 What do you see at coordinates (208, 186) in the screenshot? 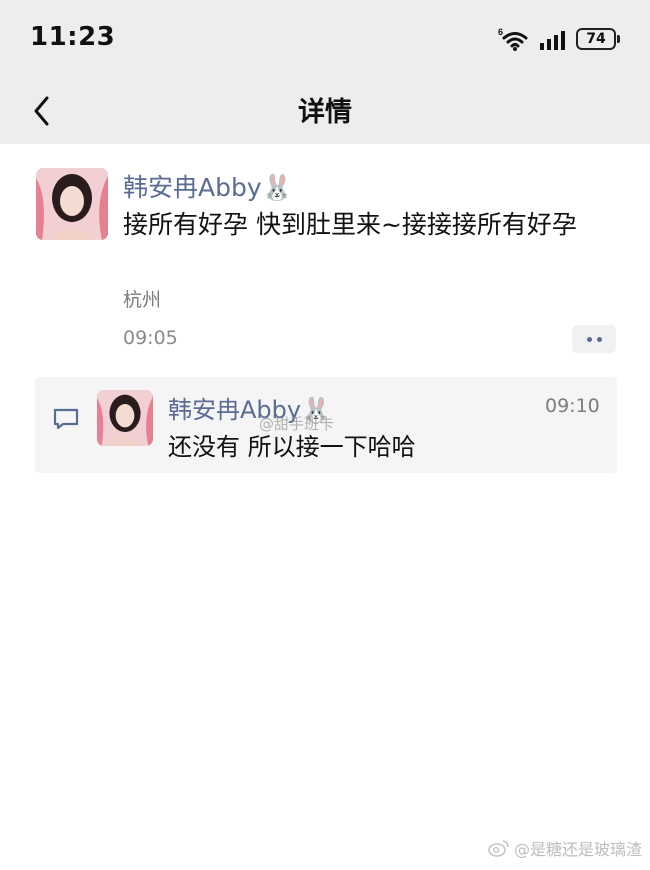
I see `post-author-name: 韩安冉Abby🐰` at bounding box center [208, 186].